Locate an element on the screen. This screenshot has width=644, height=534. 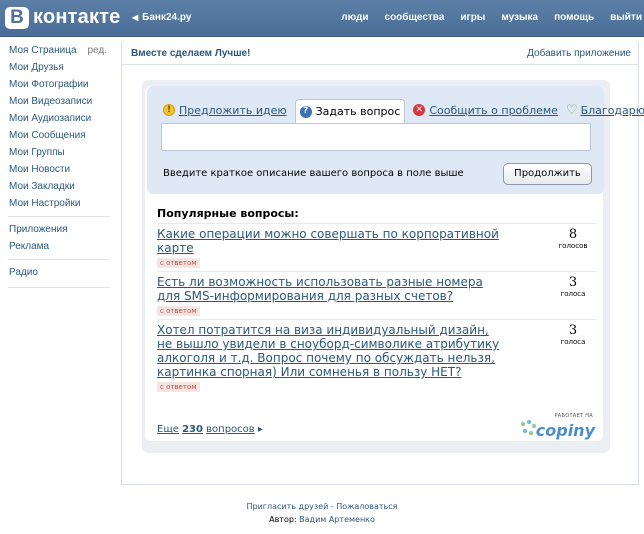
tab-report-problem: ✕ Сообщить о проблеме is located at coordinates (485, 110).